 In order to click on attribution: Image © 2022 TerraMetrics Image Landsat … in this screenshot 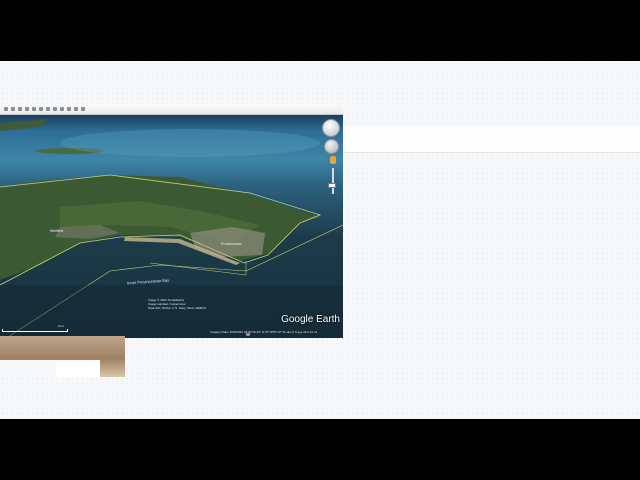, I will do `click(177, 304)`.